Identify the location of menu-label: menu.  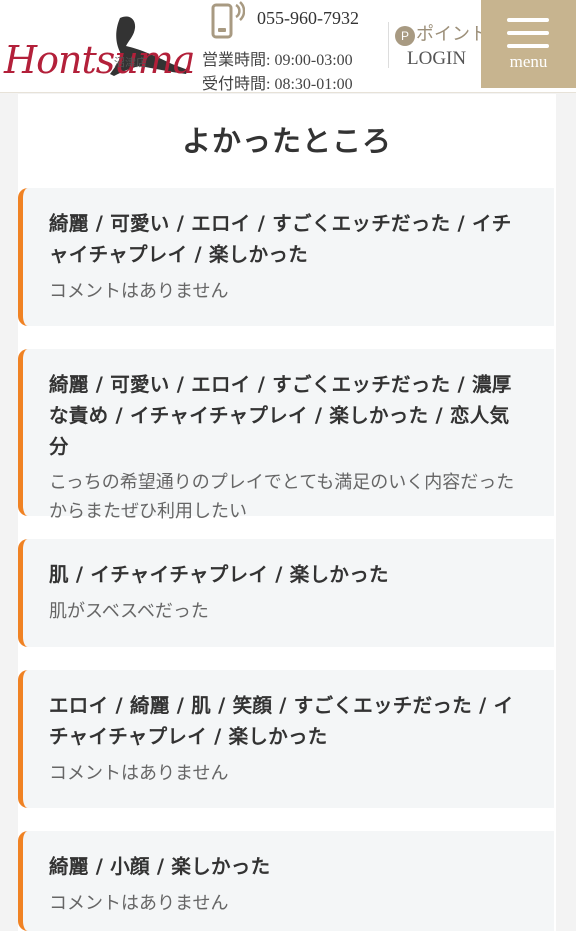
(528, 61).